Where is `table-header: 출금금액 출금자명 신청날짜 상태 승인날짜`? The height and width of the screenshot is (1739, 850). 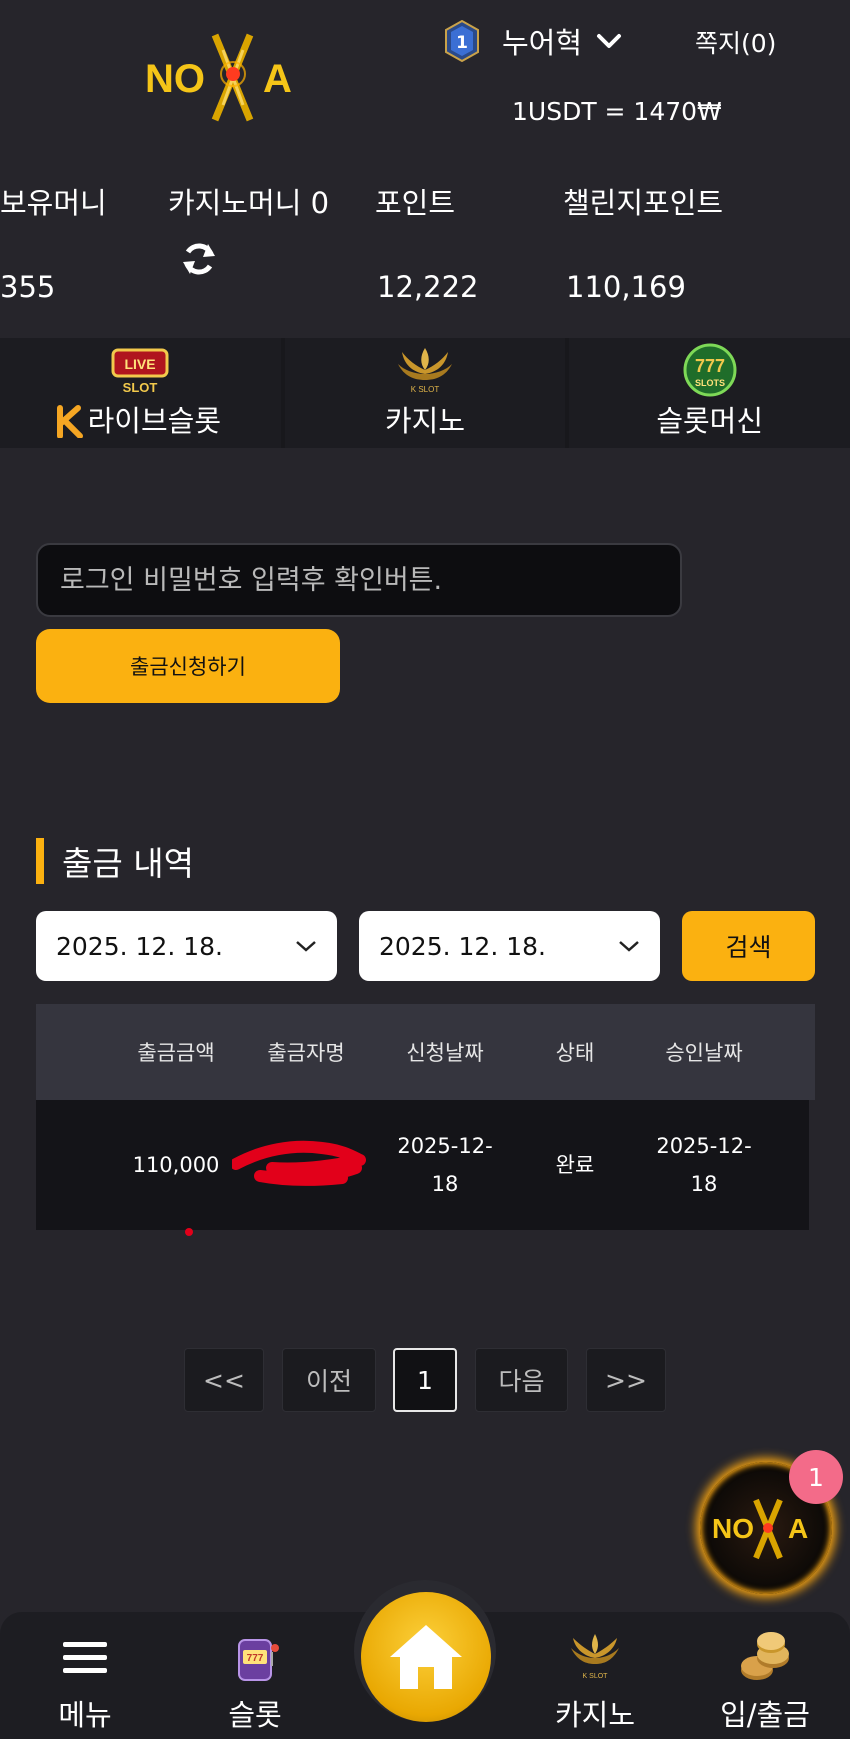 table-header: 출금금액 출금자명 신청날짜 상태 승인날짜 is located at coordinates (425, 1052).